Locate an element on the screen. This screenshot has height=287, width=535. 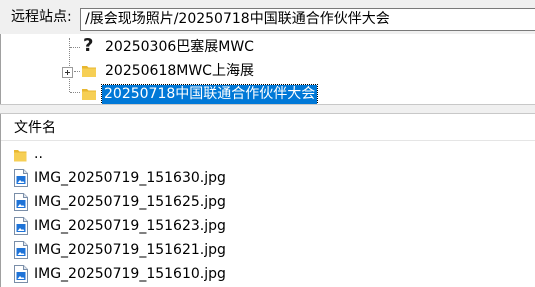
file-name: IMG_20250719_151610.jpg is located at coordinates (130, 274).